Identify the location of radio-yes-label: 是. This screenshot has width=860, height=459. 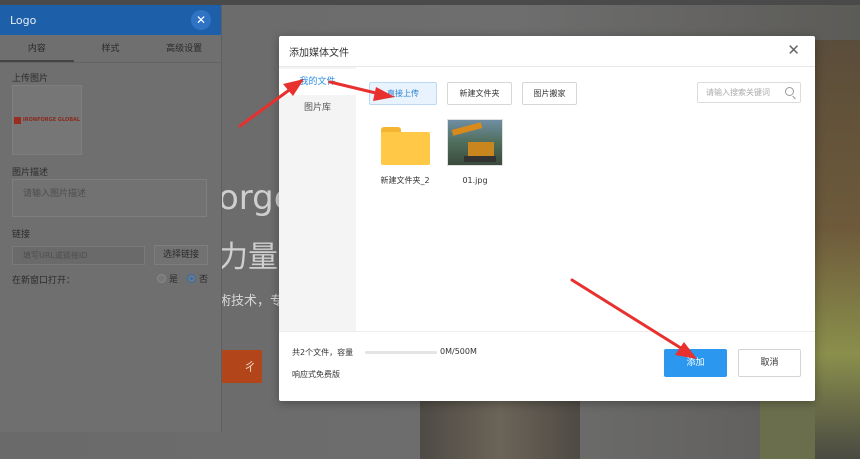
(174, 280).